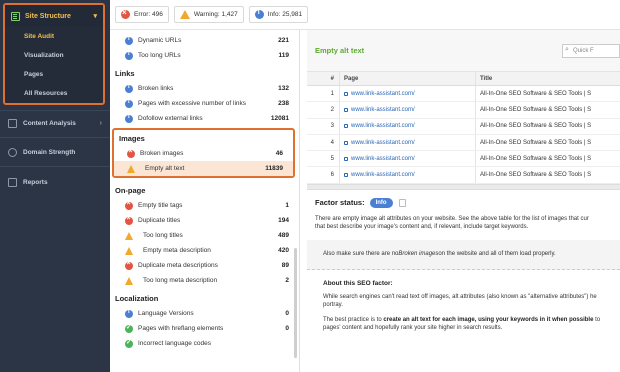 The height and width of the screenshot is (372, 620). I want to click on issue-label: Broken images, so click(162, 153).